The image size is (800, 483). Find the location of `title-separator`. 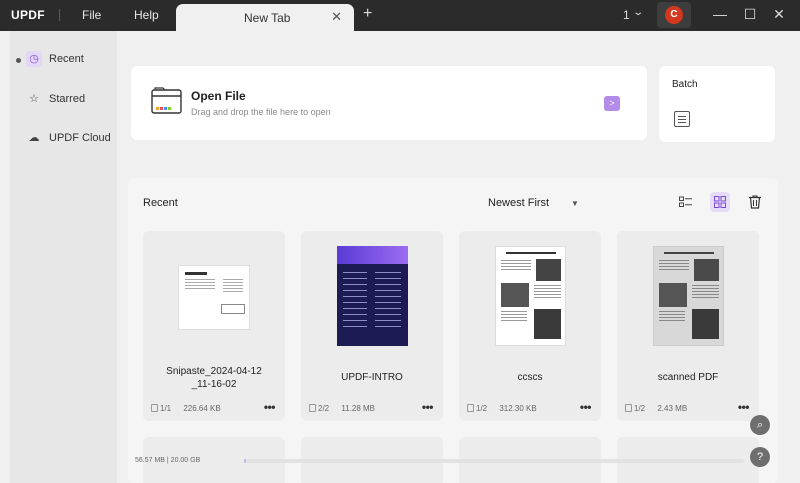

title-separator is located at coordinates (59, 15).